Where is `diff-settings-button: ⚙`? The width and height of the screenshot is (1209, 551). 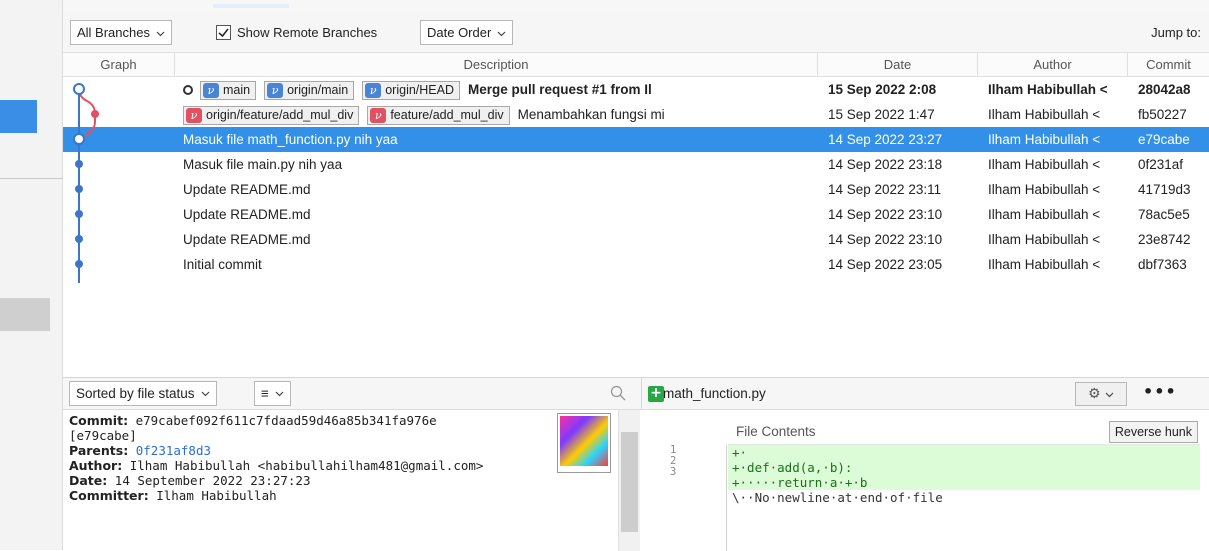 diff-settings-button: ⚙ is located at coordinates (1101, 394).